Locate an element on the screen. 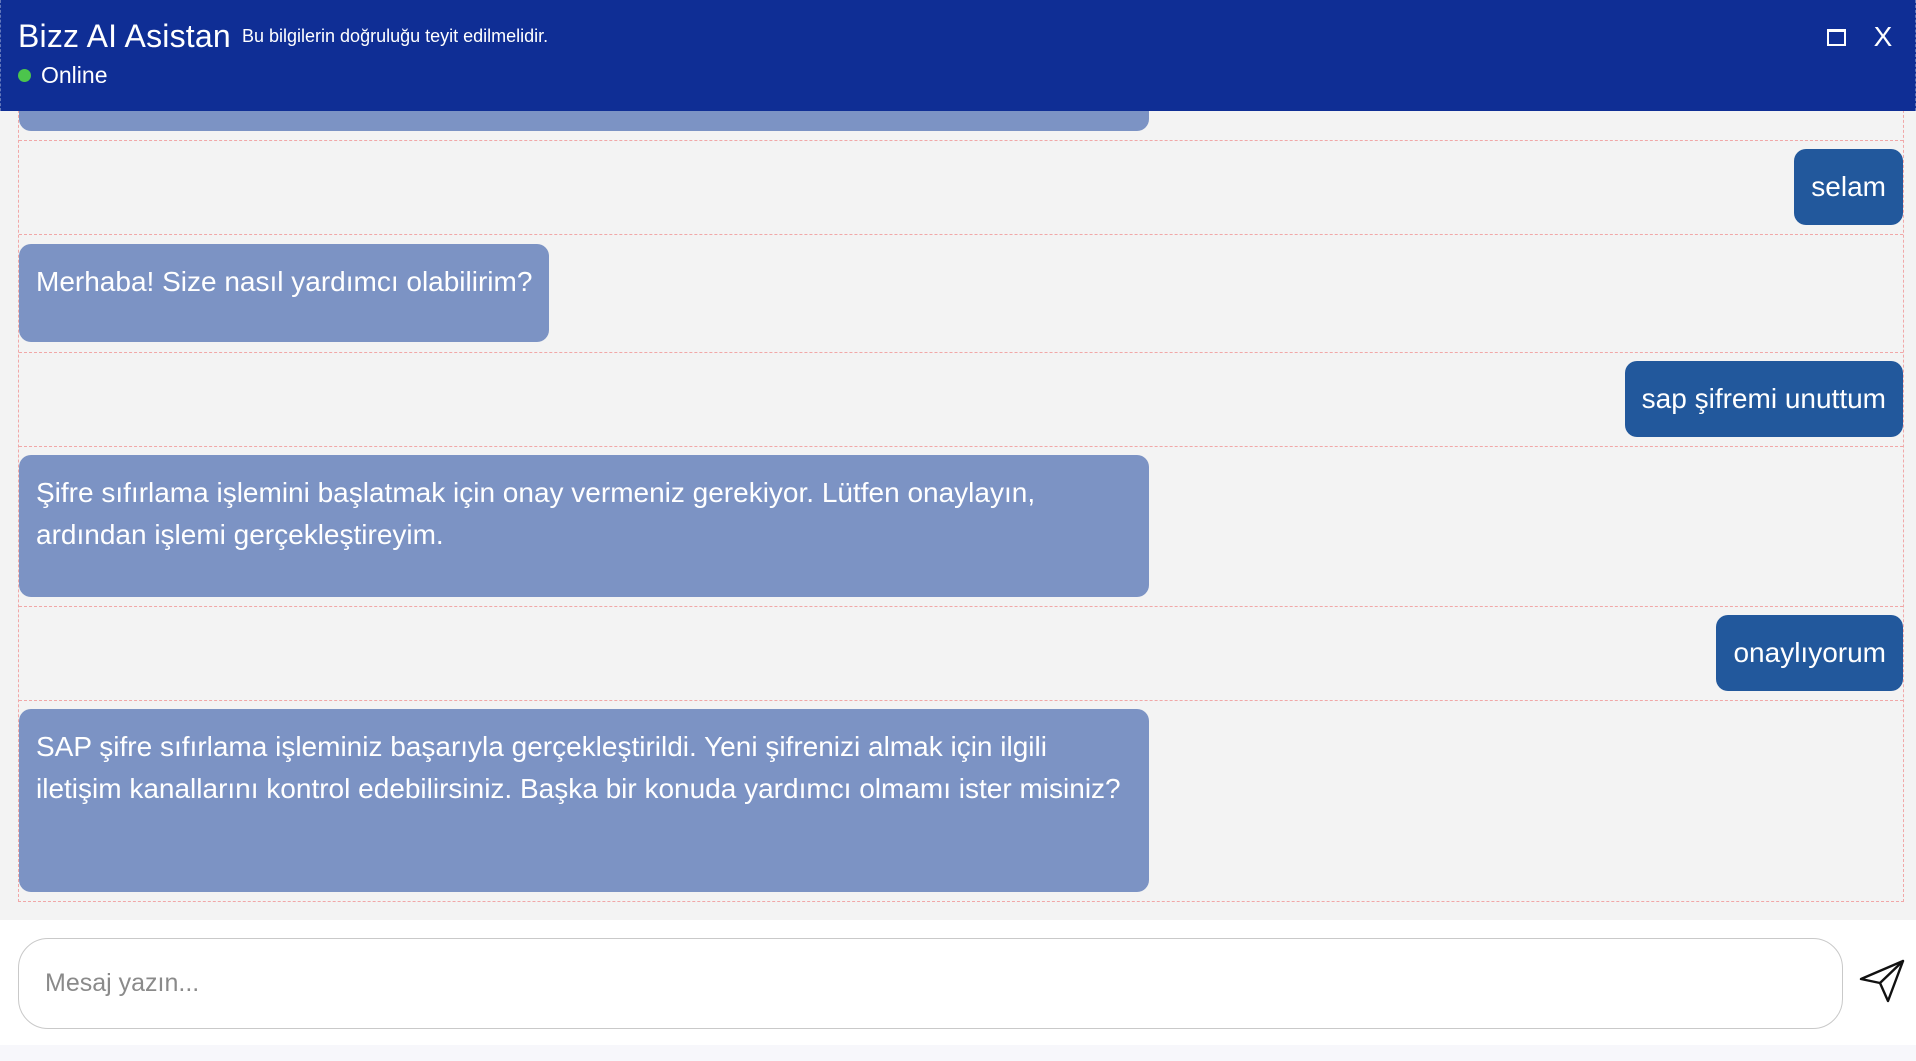 The width and height of the screenshot is (1916, 1061). user-message-bubble: selam is located at coordinates (1848, 187).